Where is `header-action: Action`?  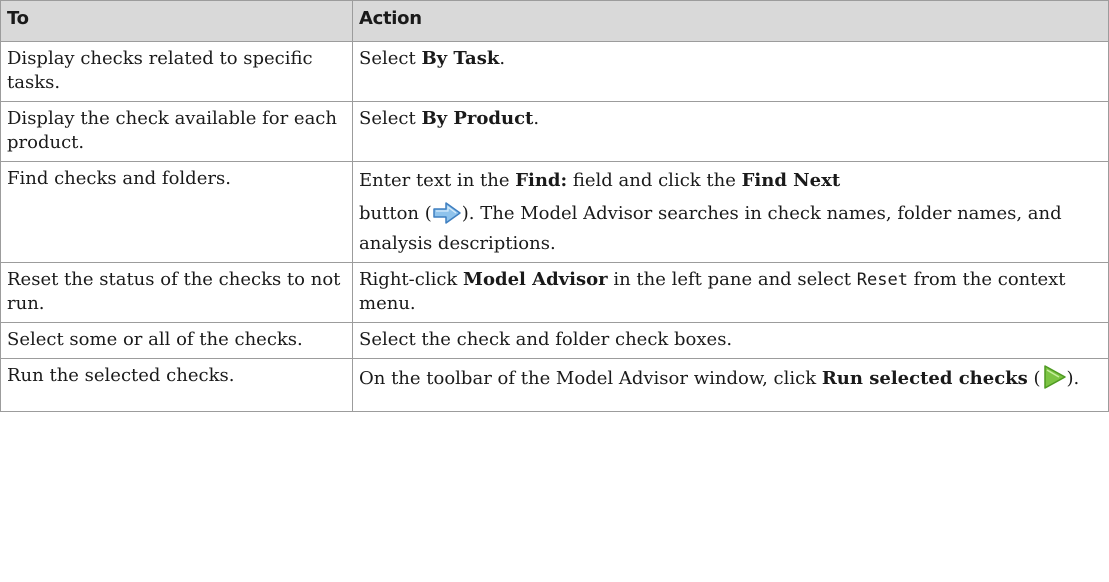 header-action: Action is located at coordinates (730, 21).